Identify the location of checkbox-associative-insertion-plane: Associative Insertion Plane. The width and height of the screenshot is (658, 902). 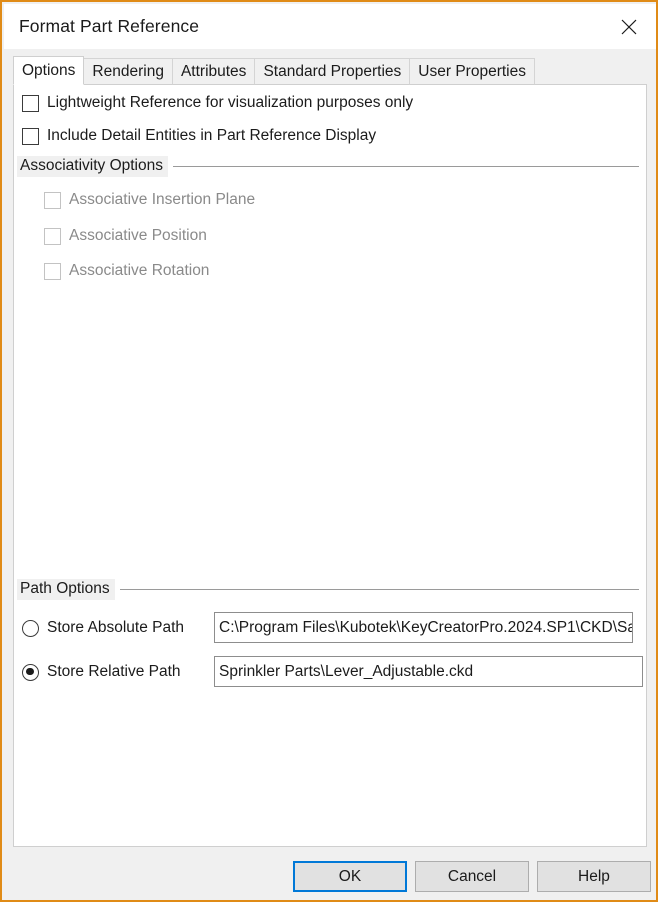
(149, 200).